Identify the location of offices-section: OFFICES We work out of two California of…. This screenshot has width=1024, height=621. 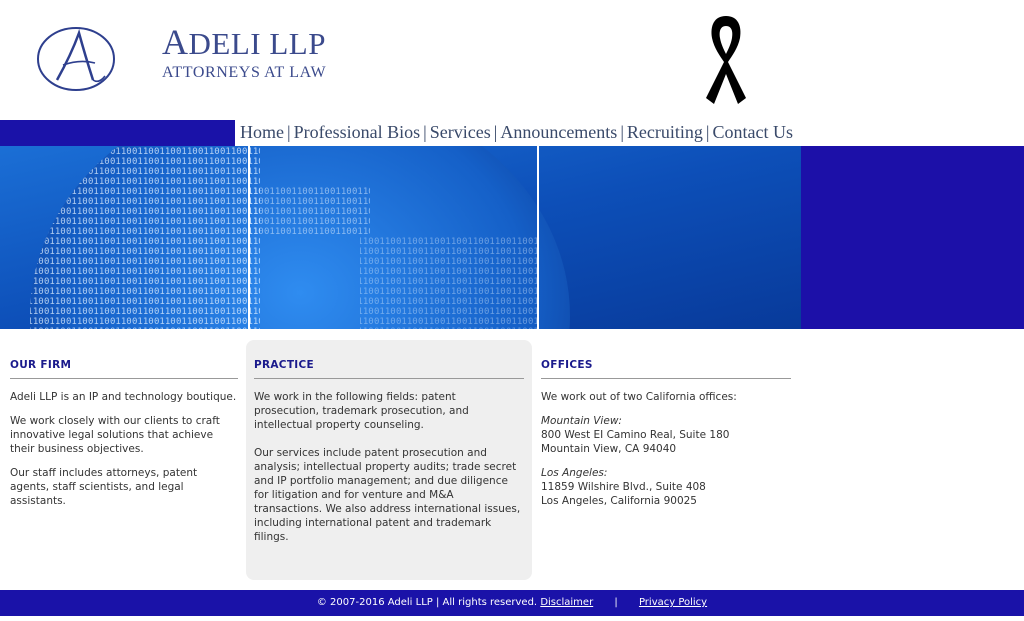
(666, 424).